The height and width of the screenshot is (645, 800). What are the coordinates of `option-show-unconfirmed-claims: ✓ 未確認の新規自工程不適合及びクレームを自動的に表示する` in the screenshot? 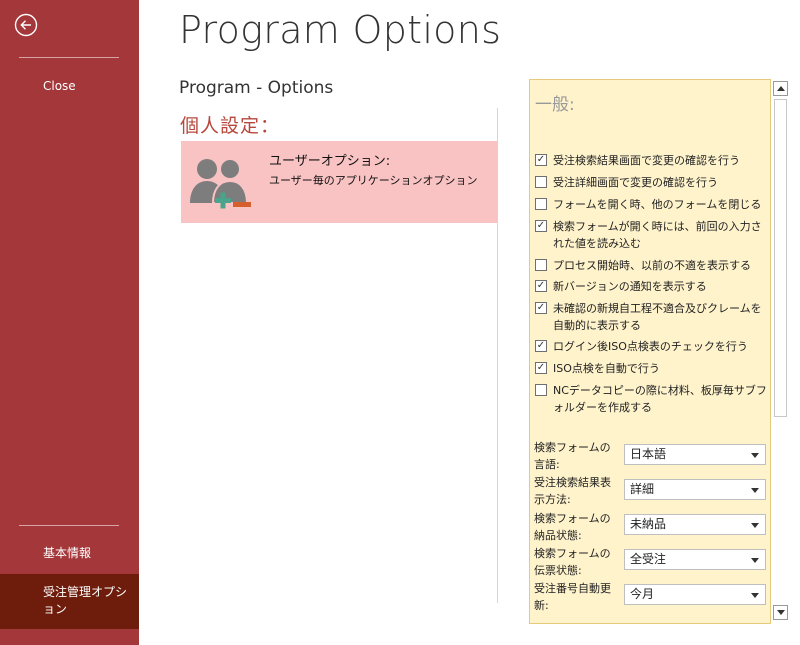 It's located at (651, 317).